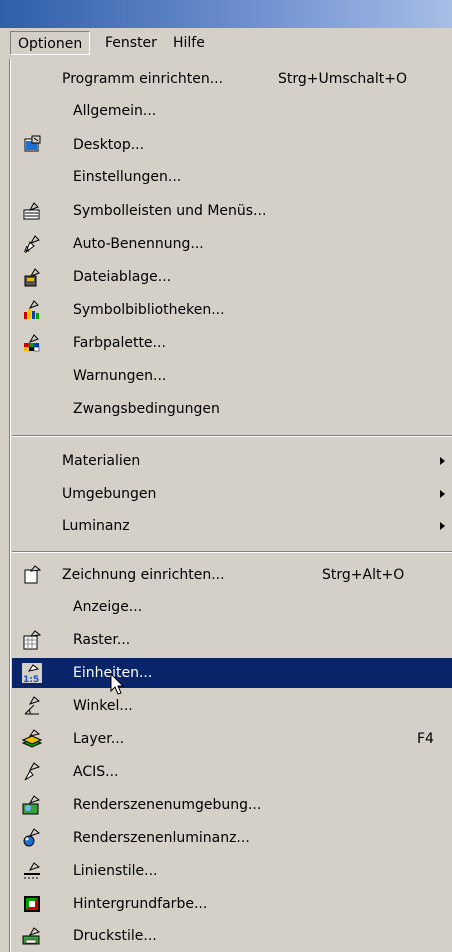 The width and height of the screenshot is (452, 952). What do you see at coordinates (226, 44) in the screenshot?
I see `menu-bar: Optionen Fenster Hilfe` at bounding box center [226, 44].